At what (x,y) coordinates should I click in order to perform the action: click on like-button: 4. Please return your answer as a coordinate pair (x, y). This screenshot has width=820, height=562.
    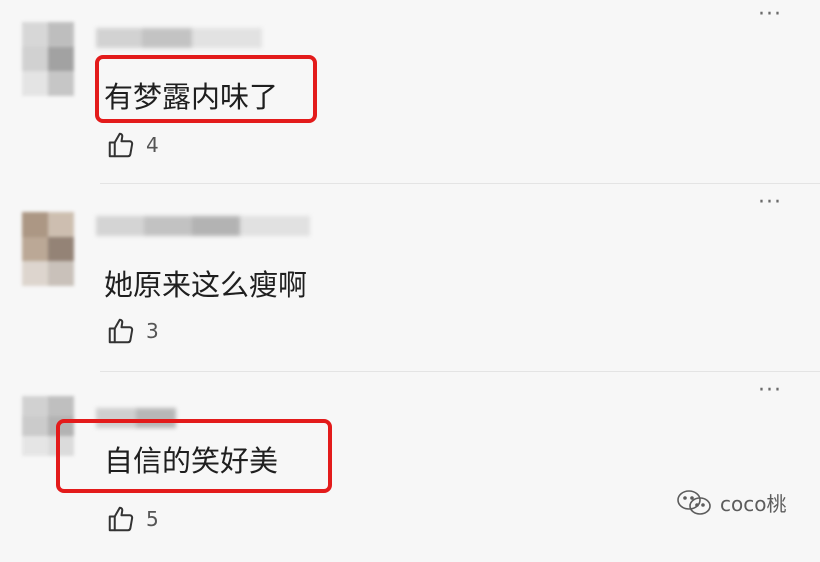
    Looking at the image, I should click on (132, 145).